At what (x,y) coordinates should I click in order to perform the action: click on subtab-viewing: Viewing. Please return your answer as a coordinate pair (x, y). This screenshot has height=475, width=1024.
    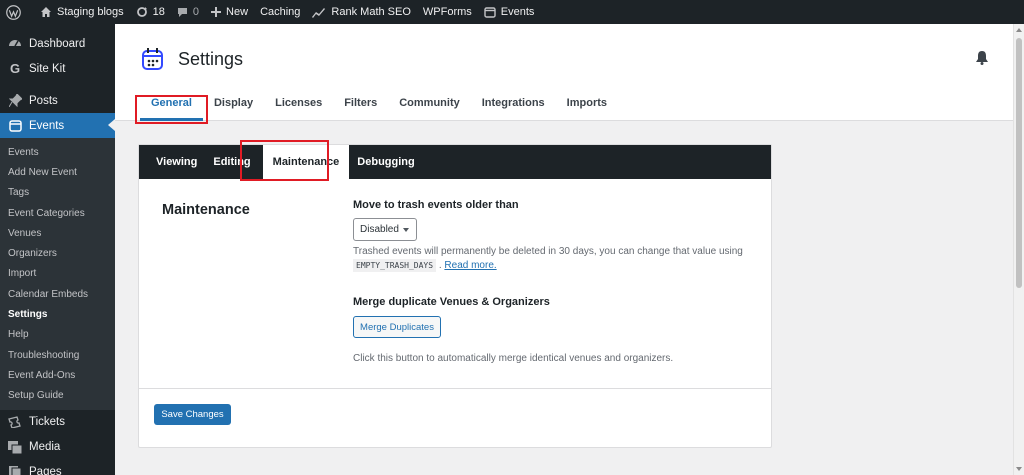
    Looking at the image, I should click on (176, 162).